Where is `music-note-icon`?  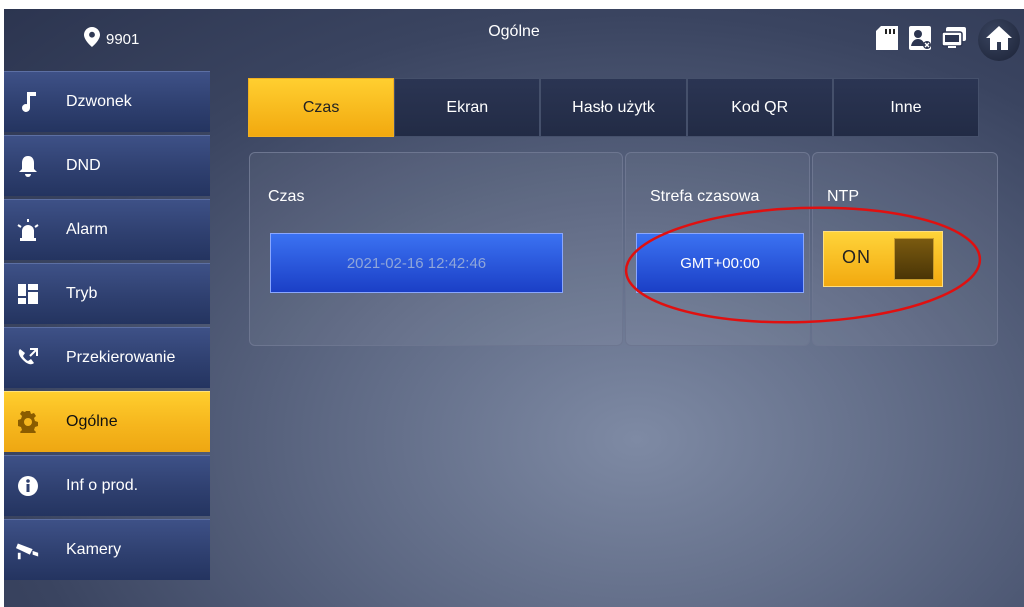 music-note-icon is located at coordinates (28, 102).